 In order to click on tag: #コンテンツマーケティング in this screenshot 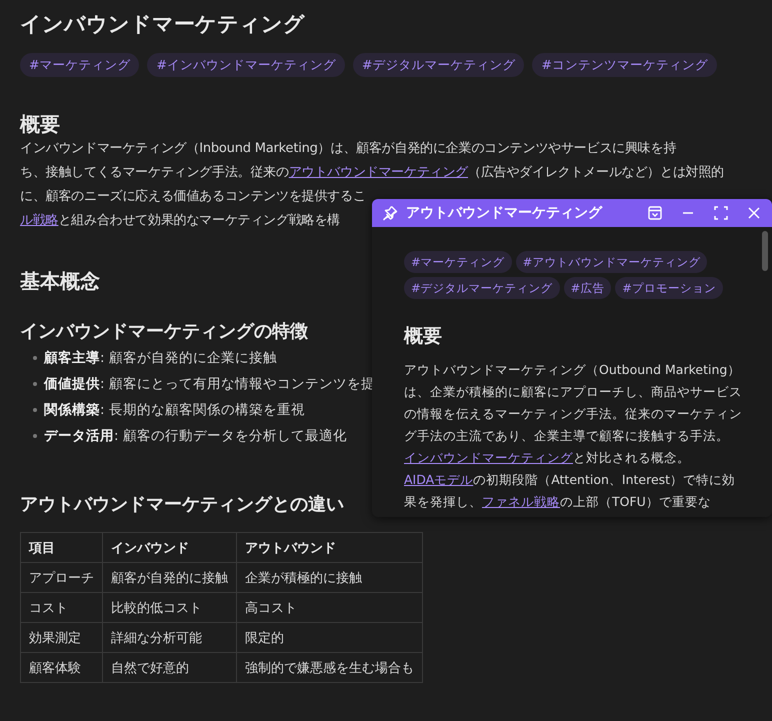, I will do `click(624, 65)`.